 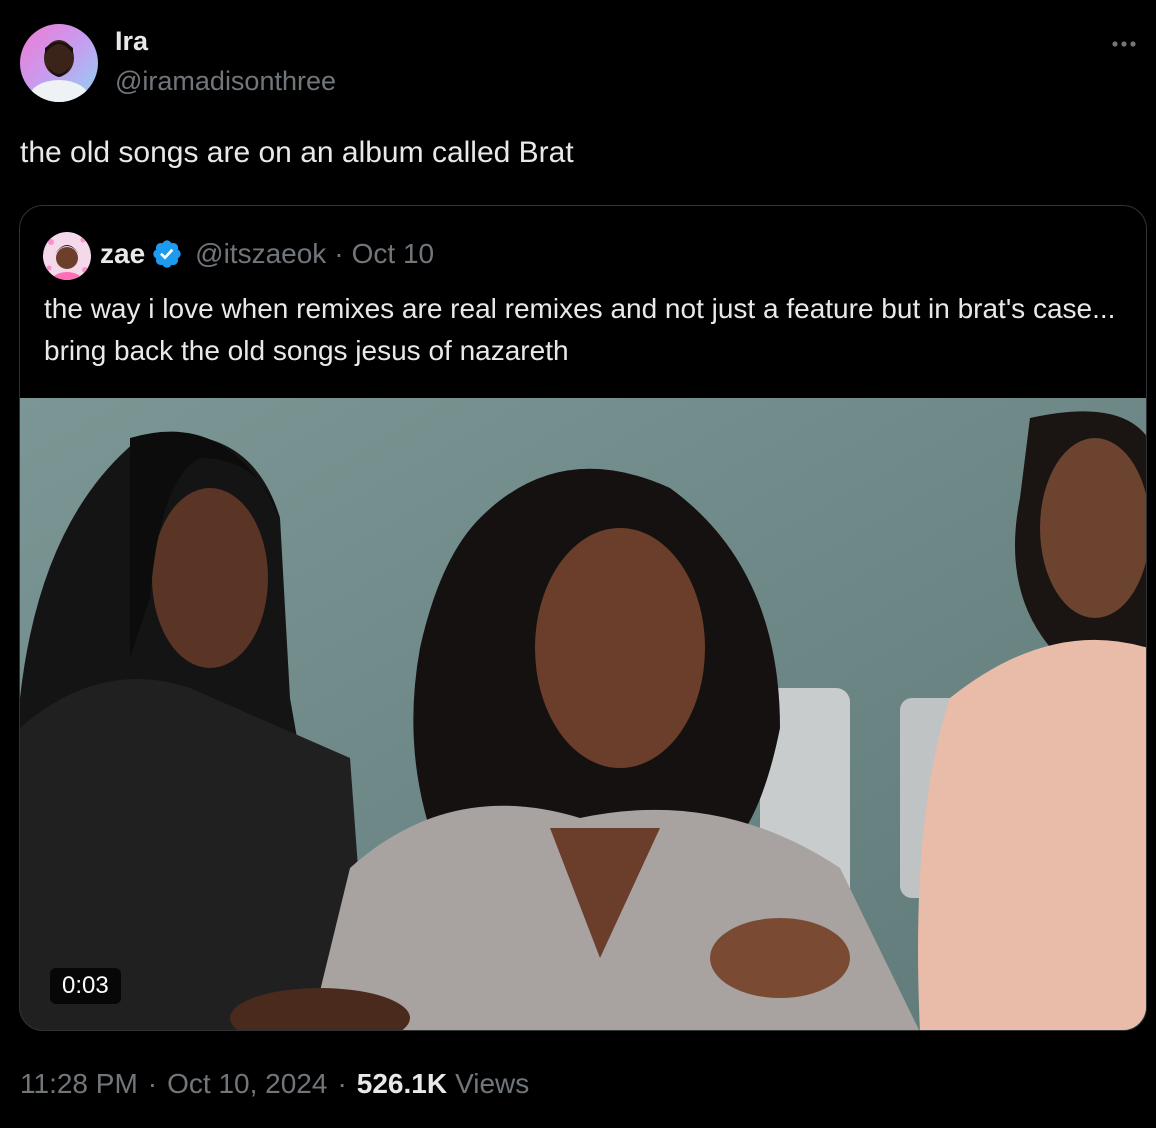 I want to click on author-display-name: Ira, so click(x=131, y=41).